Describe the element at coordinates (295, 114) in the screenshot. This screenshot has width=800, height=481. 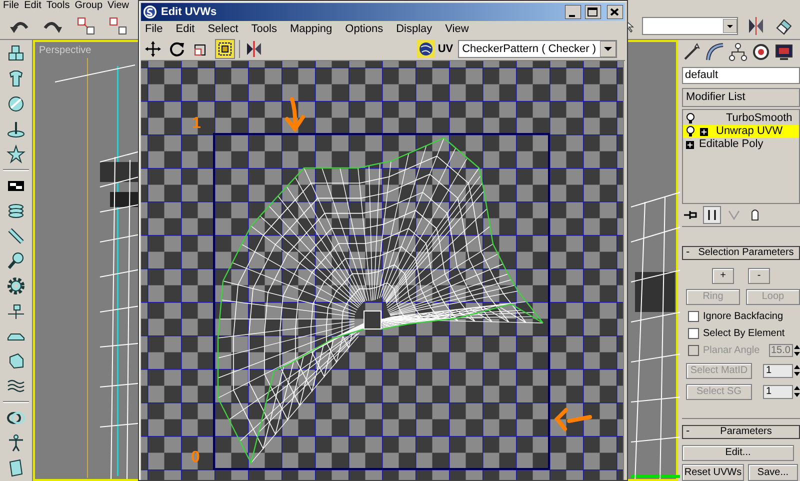
I see `down-arrow-icon` at that location.